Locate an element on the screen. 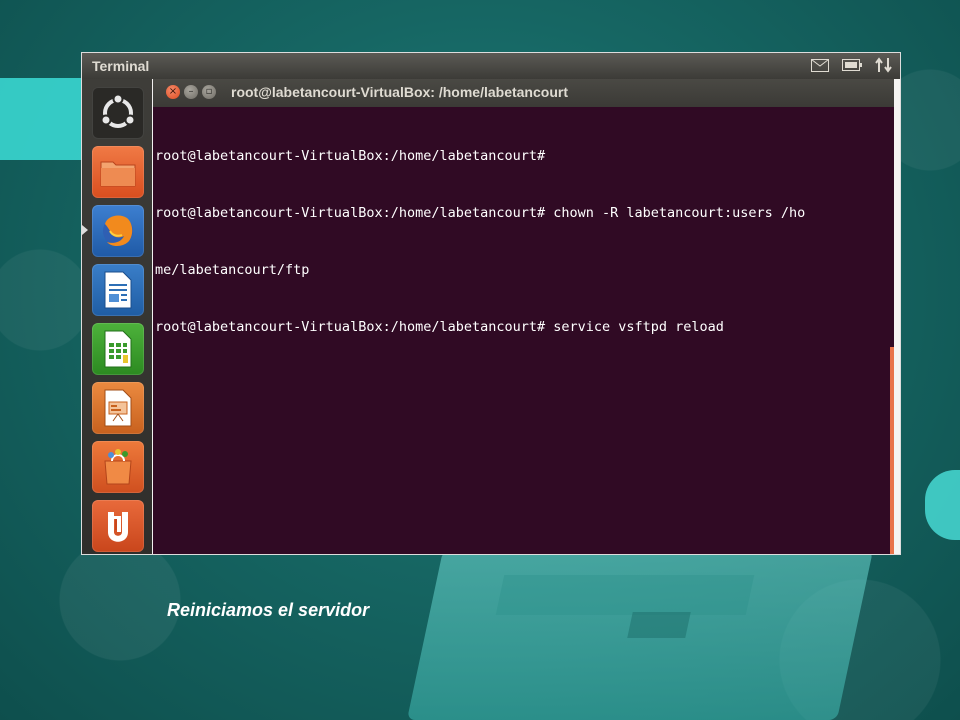 Image resolution: width=960 pixels, height=720 pixels. document-icon is located at coordinates (118, 290).